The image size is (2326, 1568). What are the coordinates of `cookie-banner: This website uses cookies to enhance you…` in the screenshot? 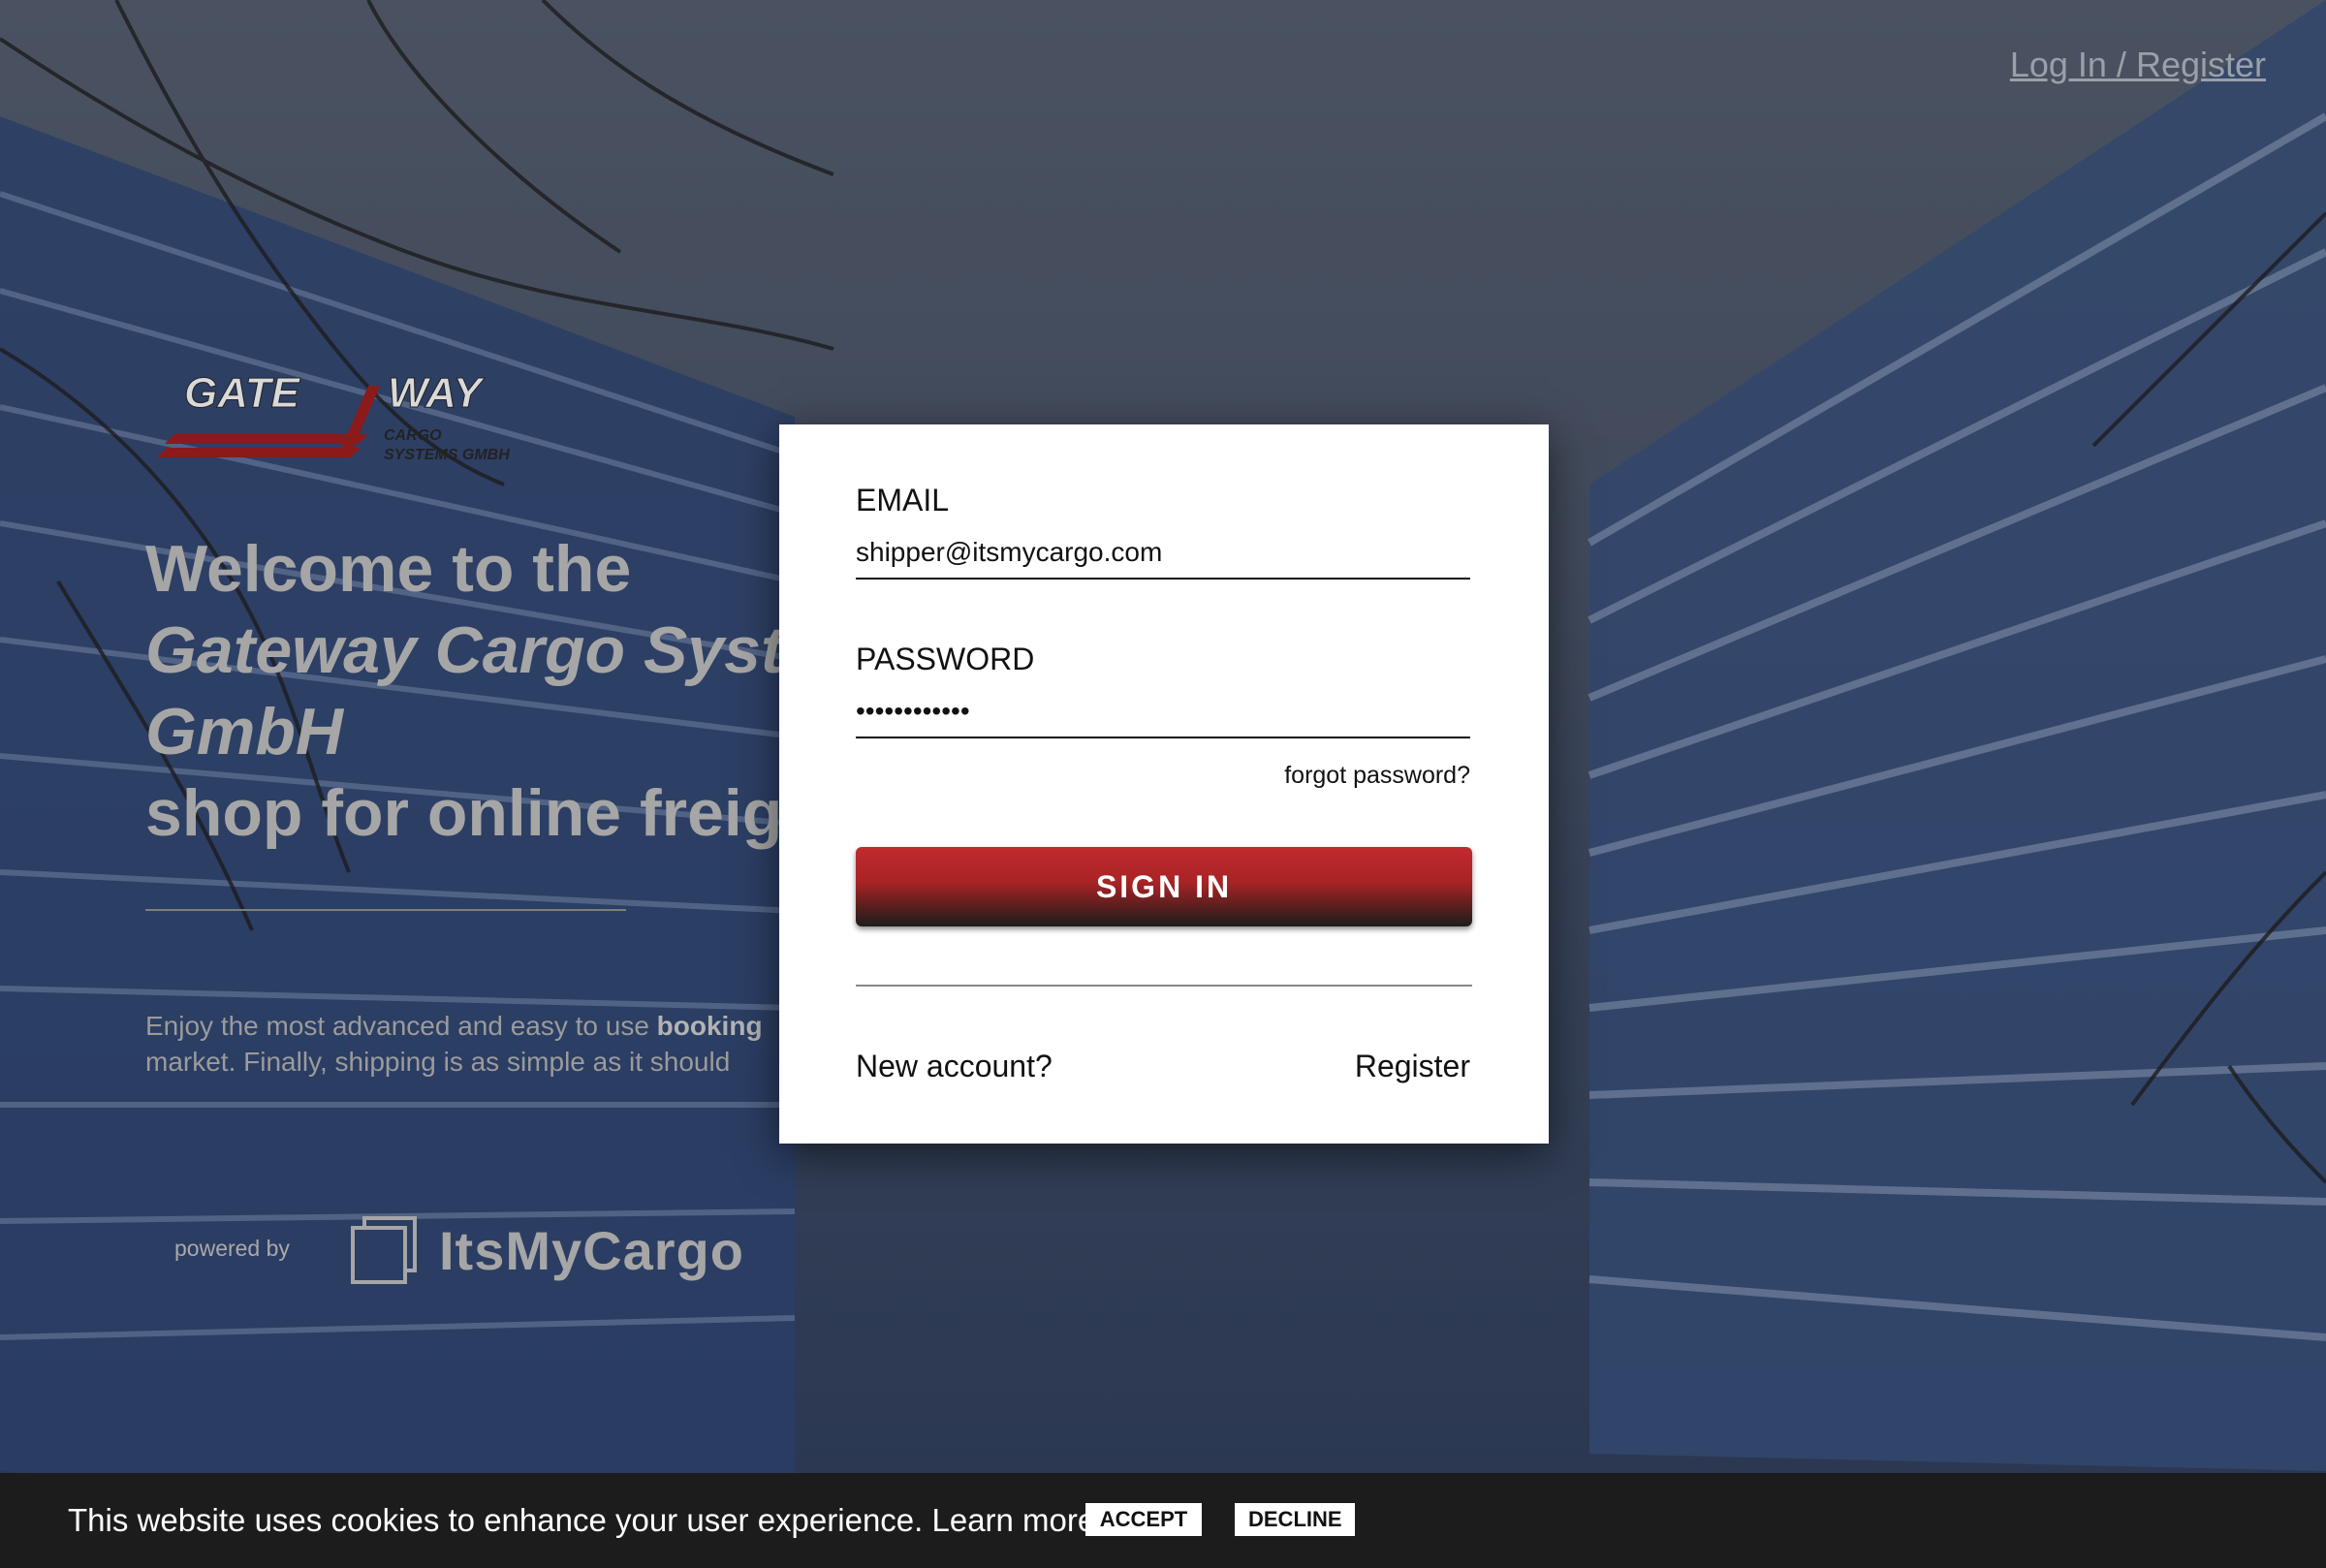 It's located at (1163, 1521).